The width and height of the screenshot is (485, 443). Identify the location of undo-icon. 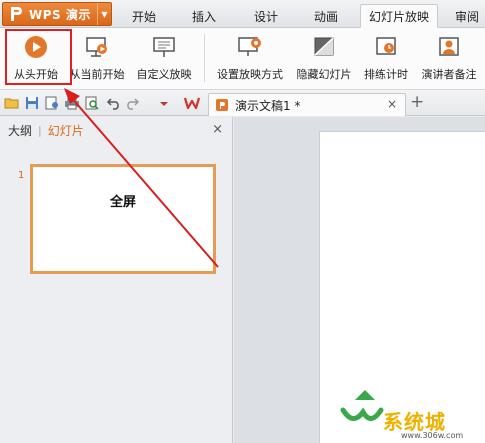
(114, 103).